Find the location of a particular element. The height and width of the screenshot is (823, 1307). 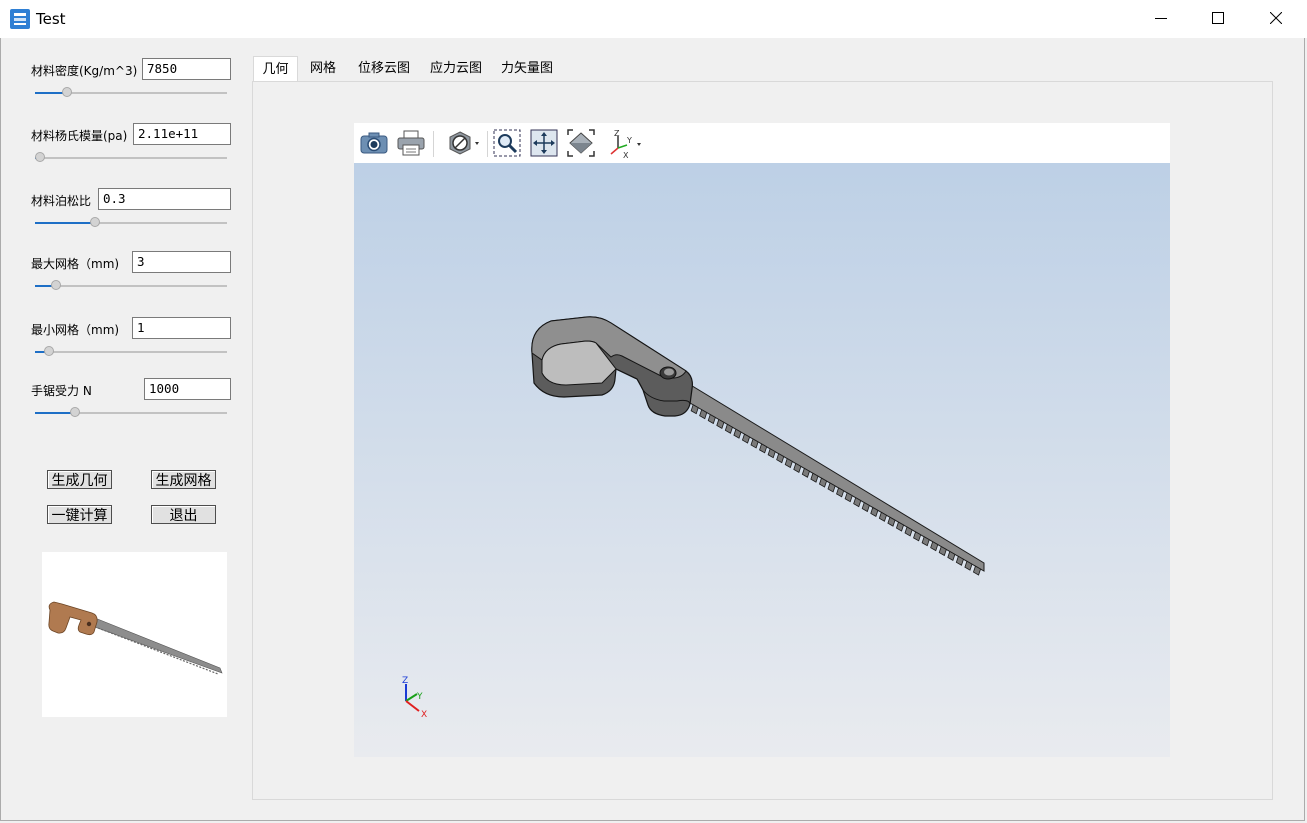

max-mesh-input: 3 is located at coordinates (181, 262).